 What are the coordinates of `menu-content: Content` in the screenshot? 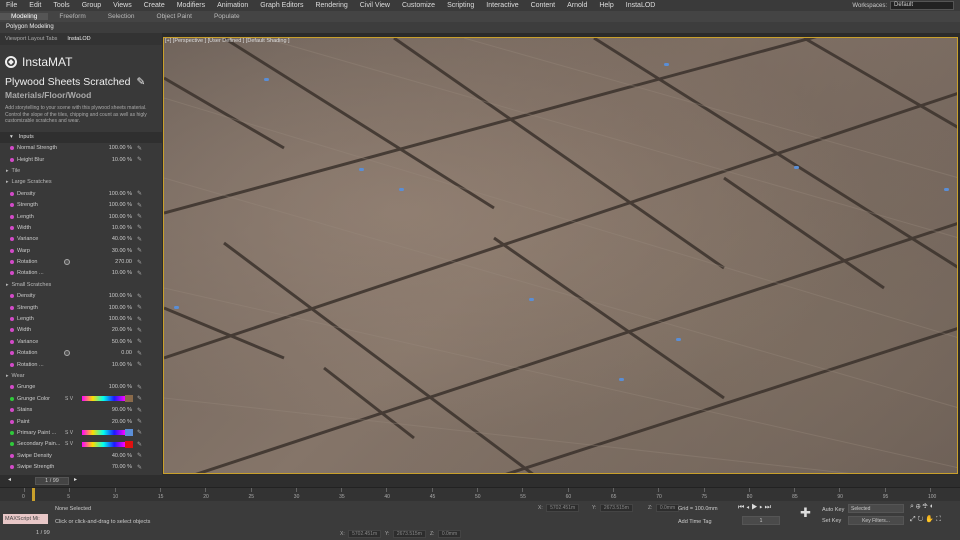 It's located at (543, 5).